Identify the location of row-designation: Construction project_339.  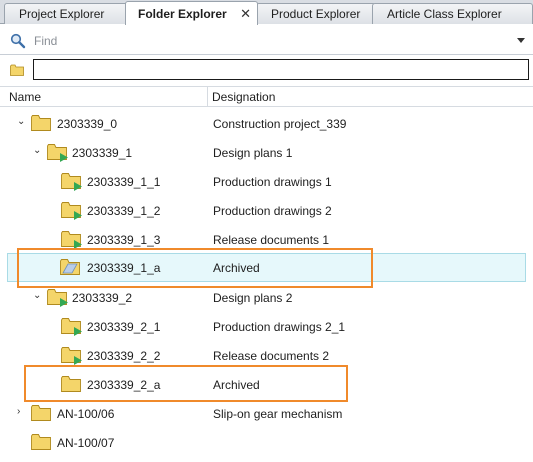
(280, 124).